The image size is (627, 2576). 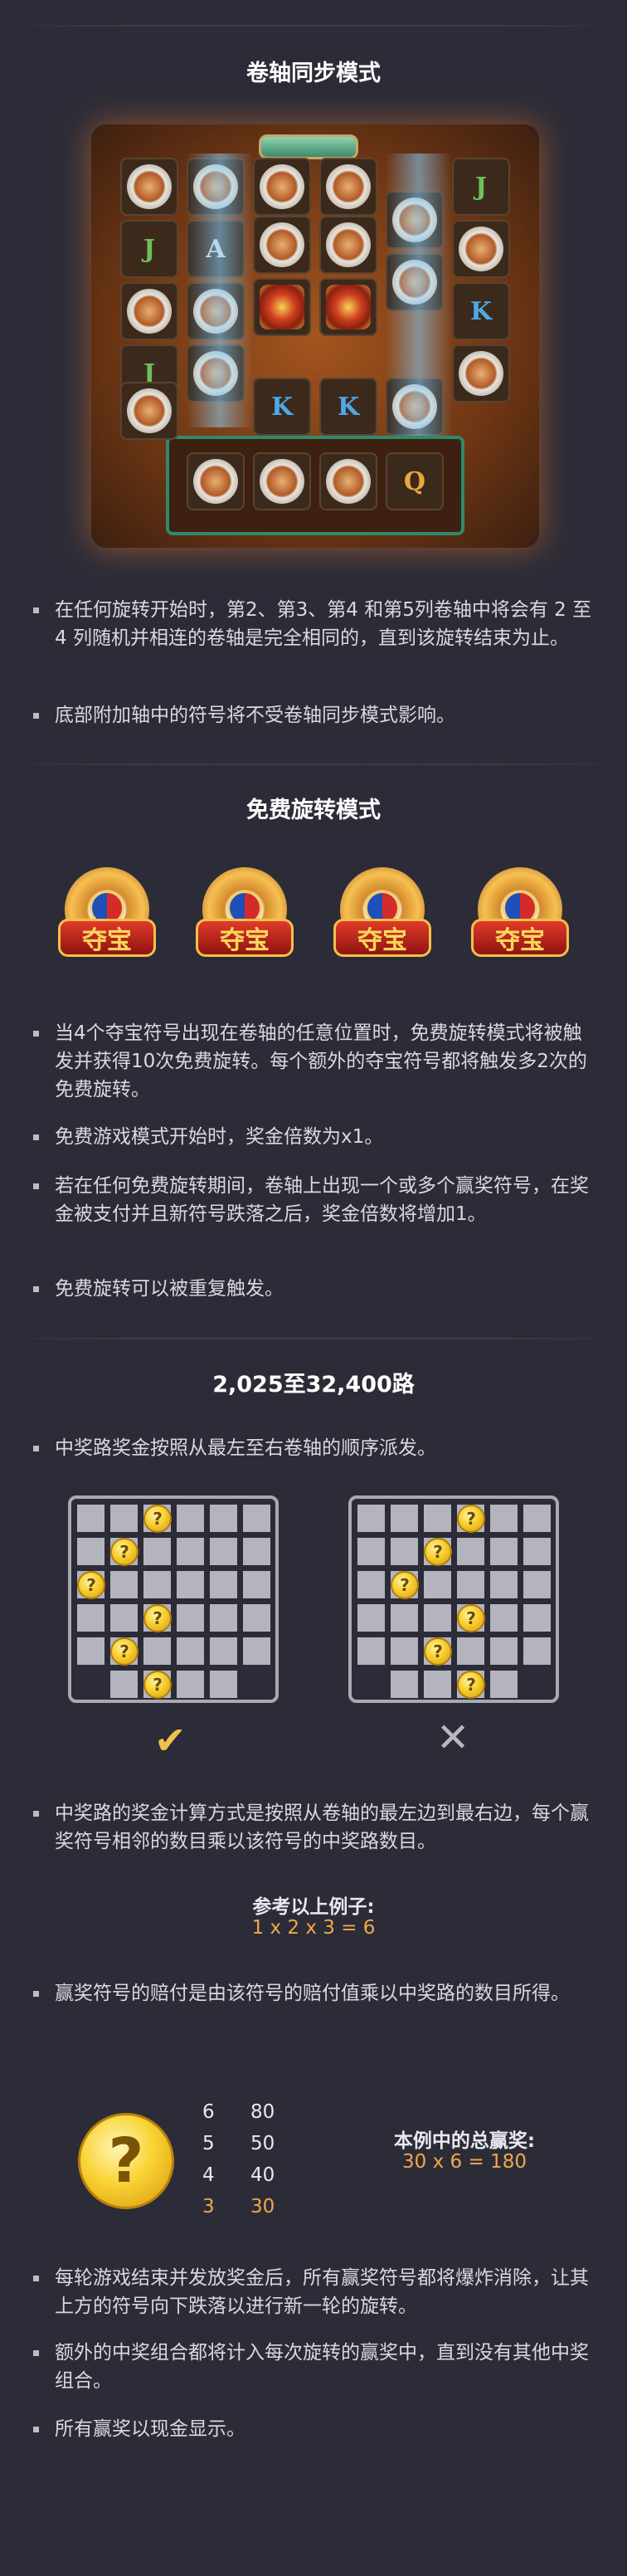 What do you see at coordinates (315, 1993) in the screenshot?
I see `list-item: 赢奖符号的赔付是由该符号的赔付值乘以中奖路的数目所得。` at bounding box center [315, 1993].